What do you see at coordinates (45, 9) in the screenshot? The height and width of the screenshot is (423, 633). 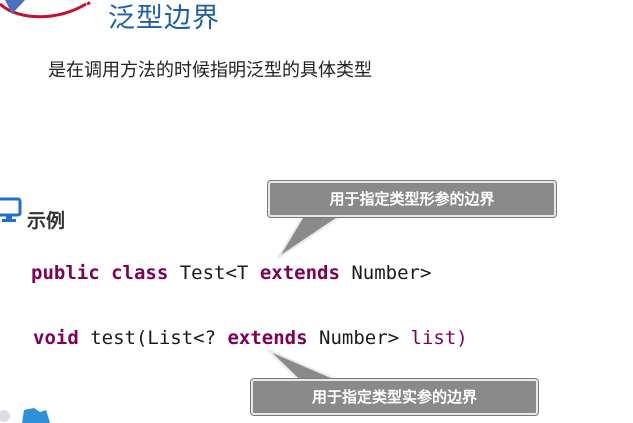 I see `logo-swoosh-icon` at bounding box center [45, 9].